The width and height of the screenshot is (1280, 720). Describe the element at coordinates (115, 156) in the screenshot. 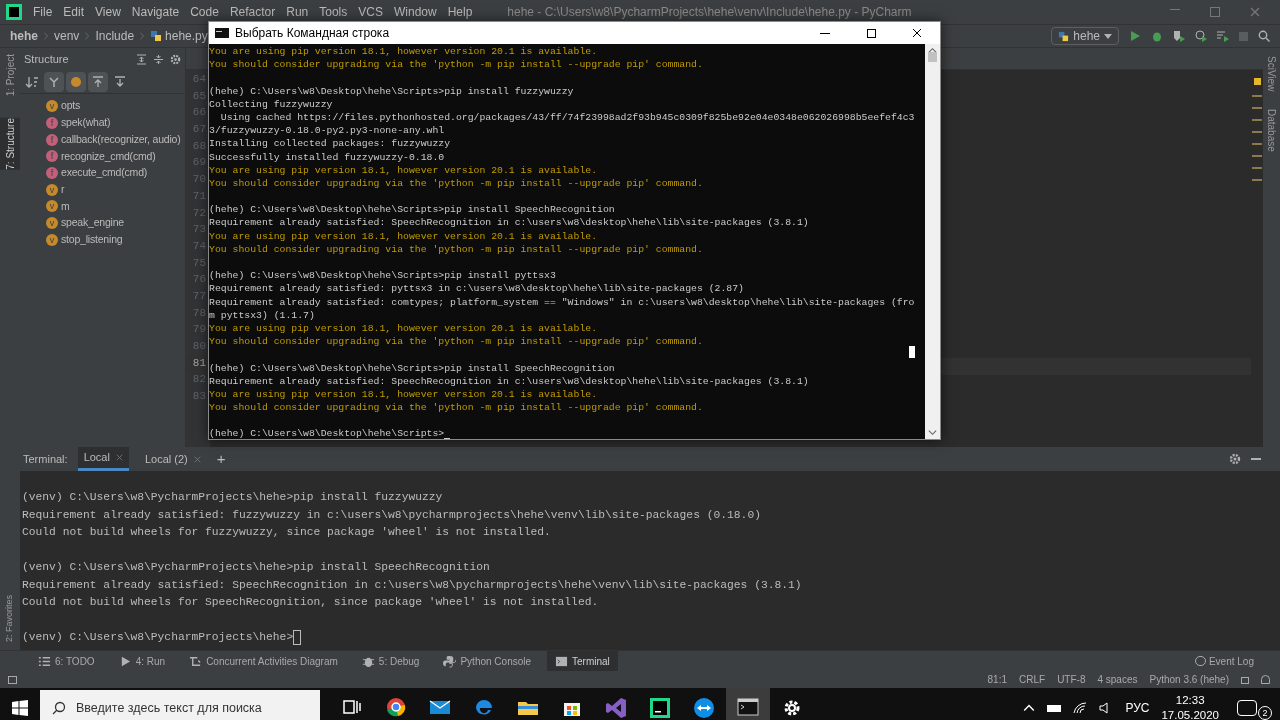

I see `structure-item: f recognize_cmd(cmd)` at that location.